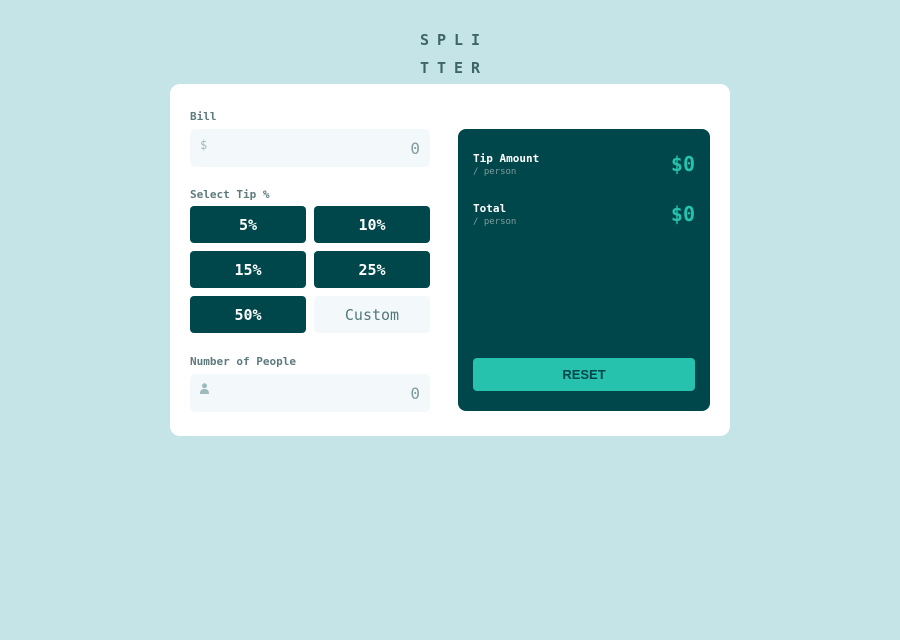 This screenshot has width=900, height=640. What do you see at coordinates (450, 54) in the screenshot?
I see `app-logo: SPLI TTER` at bounding box center [450, 54].